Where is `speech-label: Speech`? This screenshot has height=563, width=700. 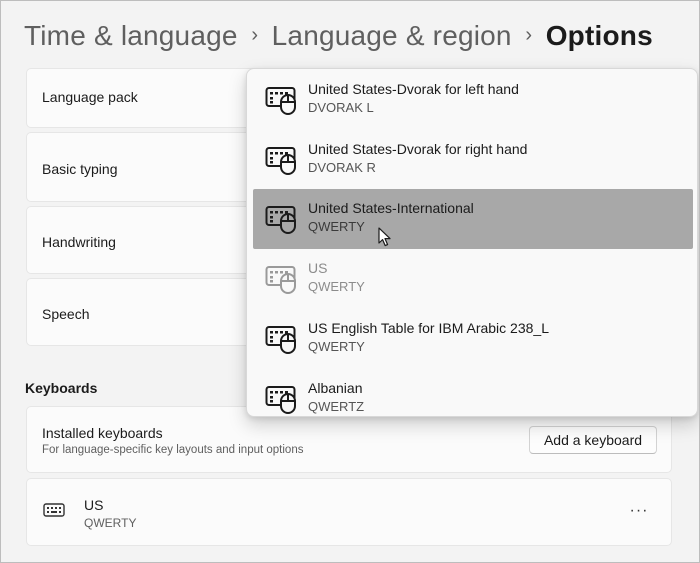 speech-label: Speech is located at coordinates (66, 314).